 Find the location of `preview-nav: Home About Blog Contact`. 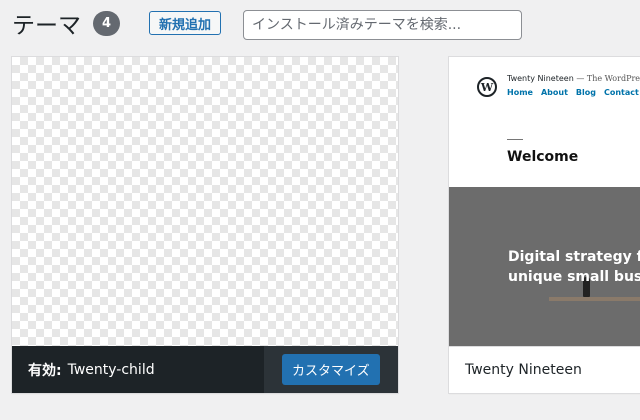

preview-nav: Home About Blog Contact is located at coordinates (573, 92).